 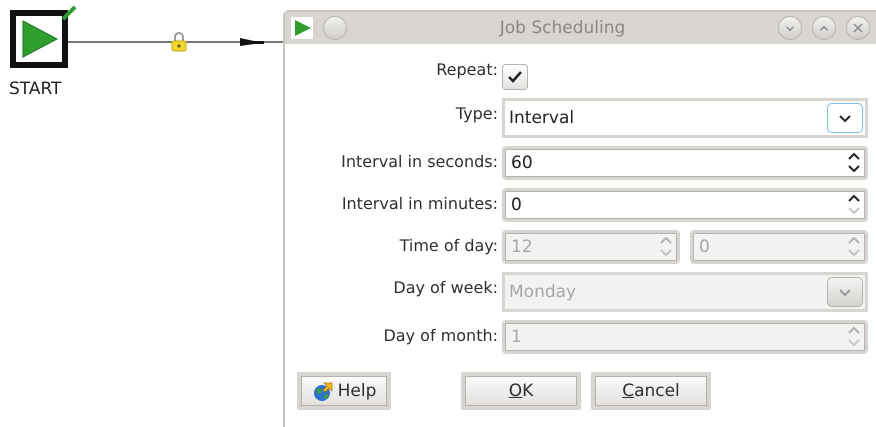 I want to click on field-label: Interval in seconds:, so click(x=419, y=162).